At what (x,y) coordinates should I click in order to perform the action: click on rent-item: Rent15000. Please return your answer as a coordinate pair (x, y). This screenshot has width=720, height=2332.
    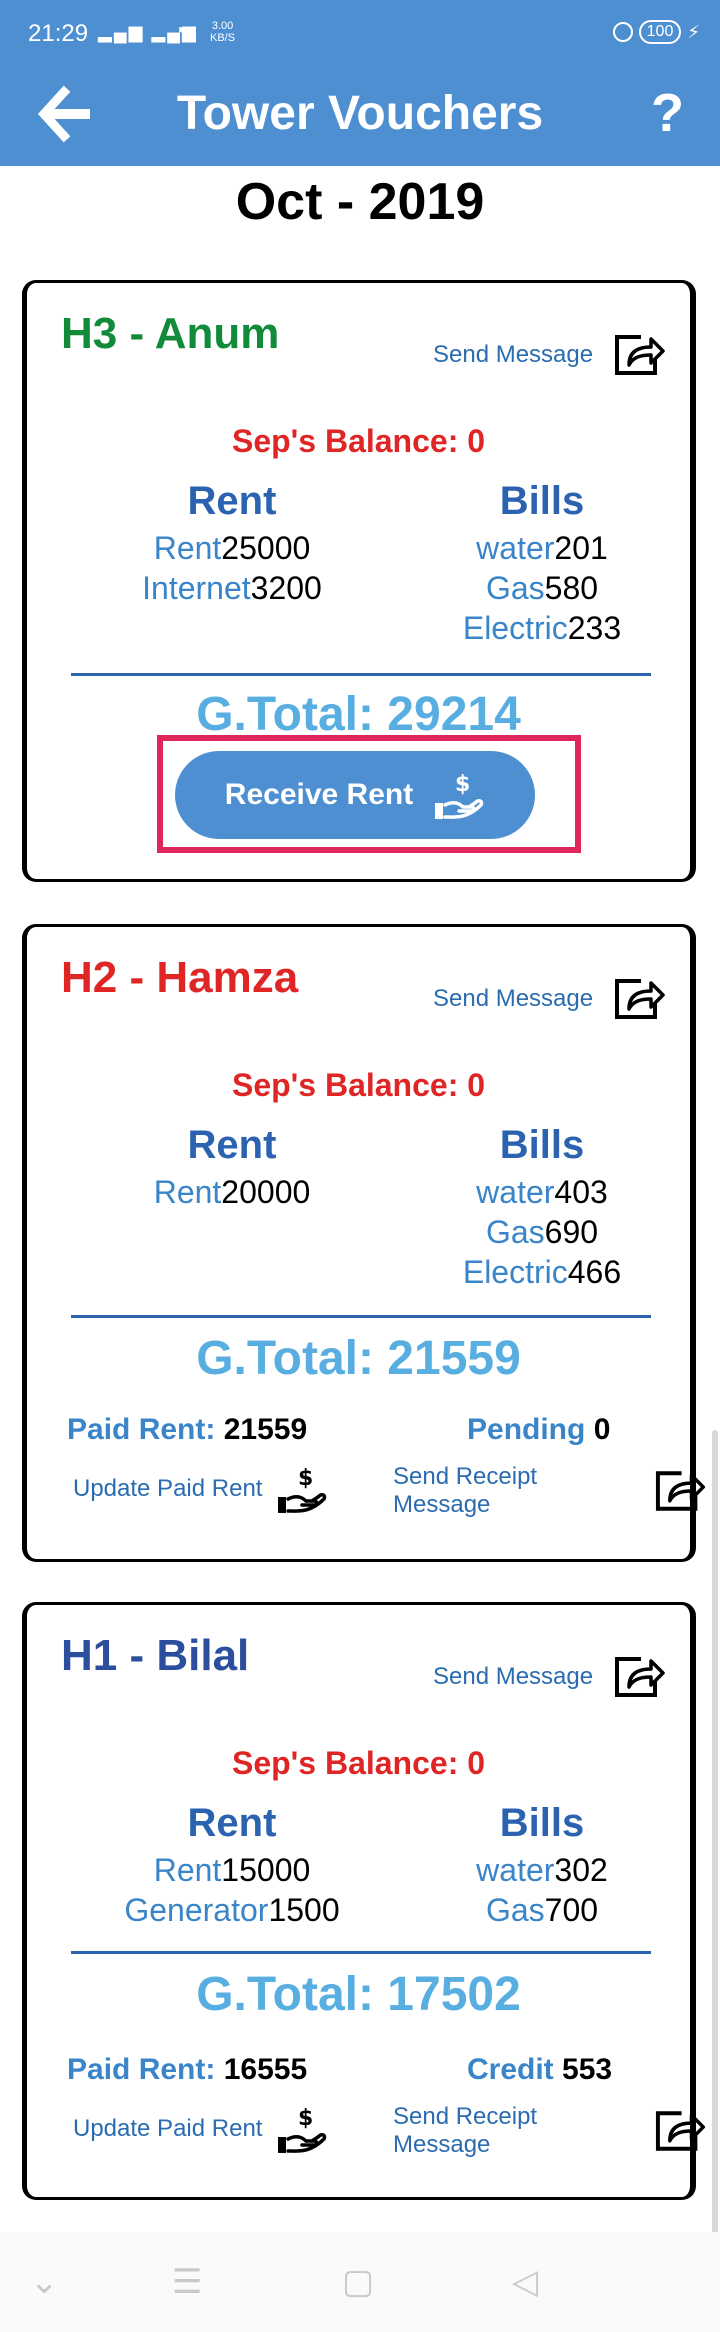
    Looking at the image, I should click on (232, 1870).